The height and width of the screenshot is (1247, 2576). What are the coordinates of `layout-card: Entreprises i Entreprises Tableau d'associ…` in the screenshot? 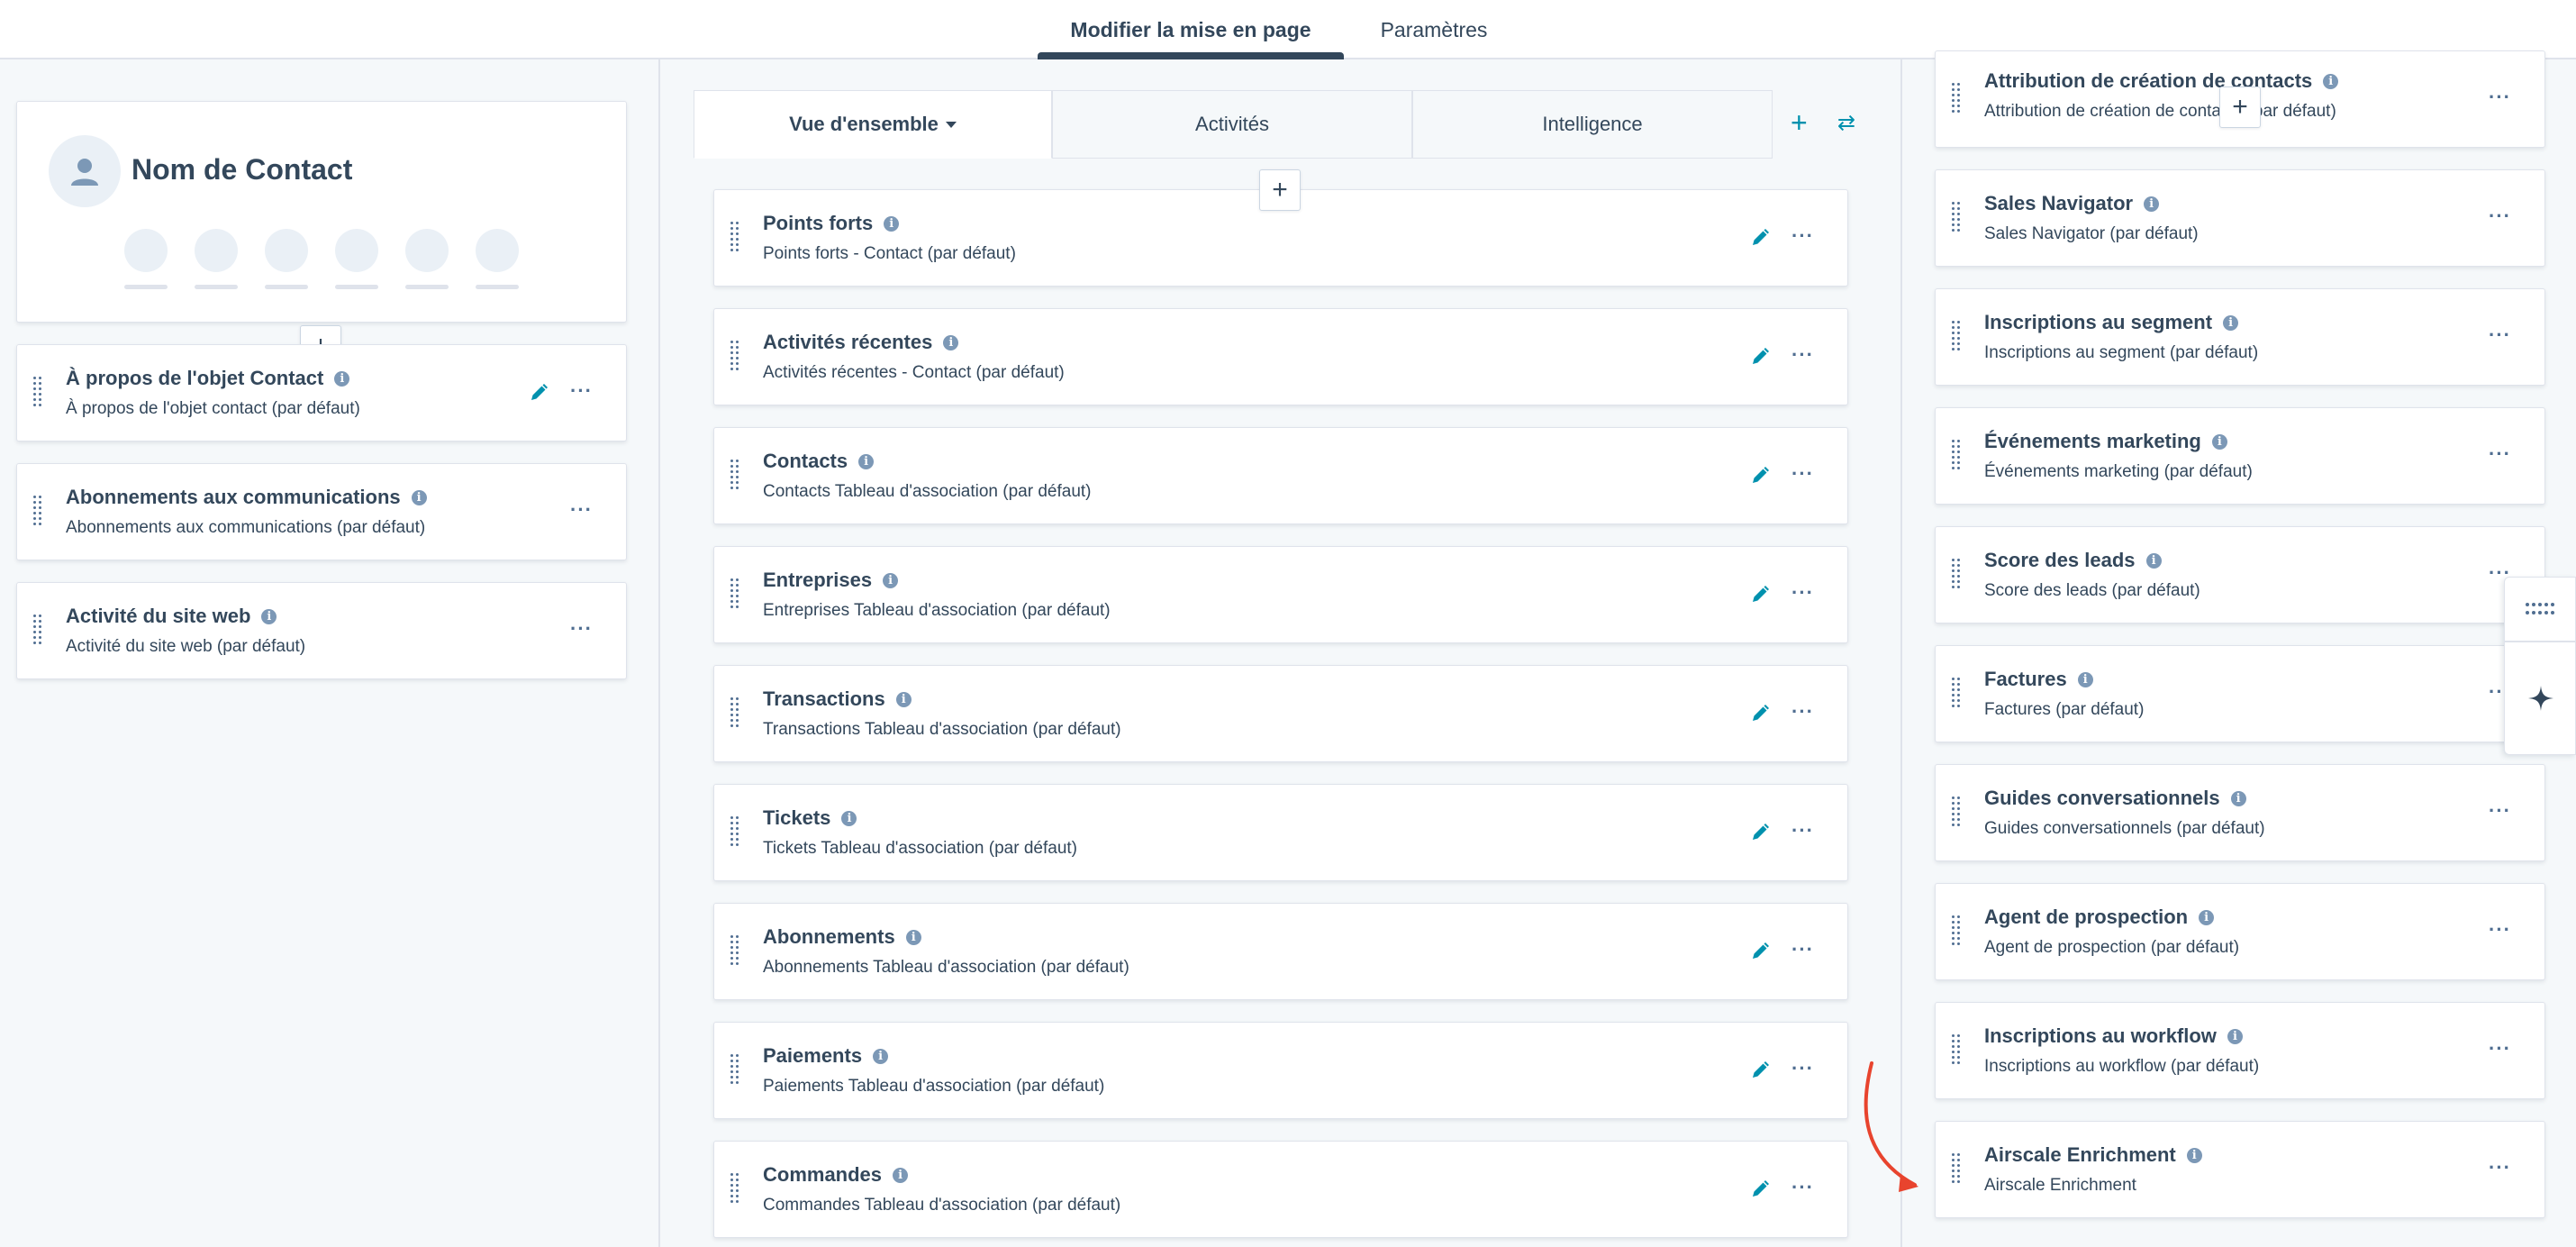 It's located at (1280, 594).